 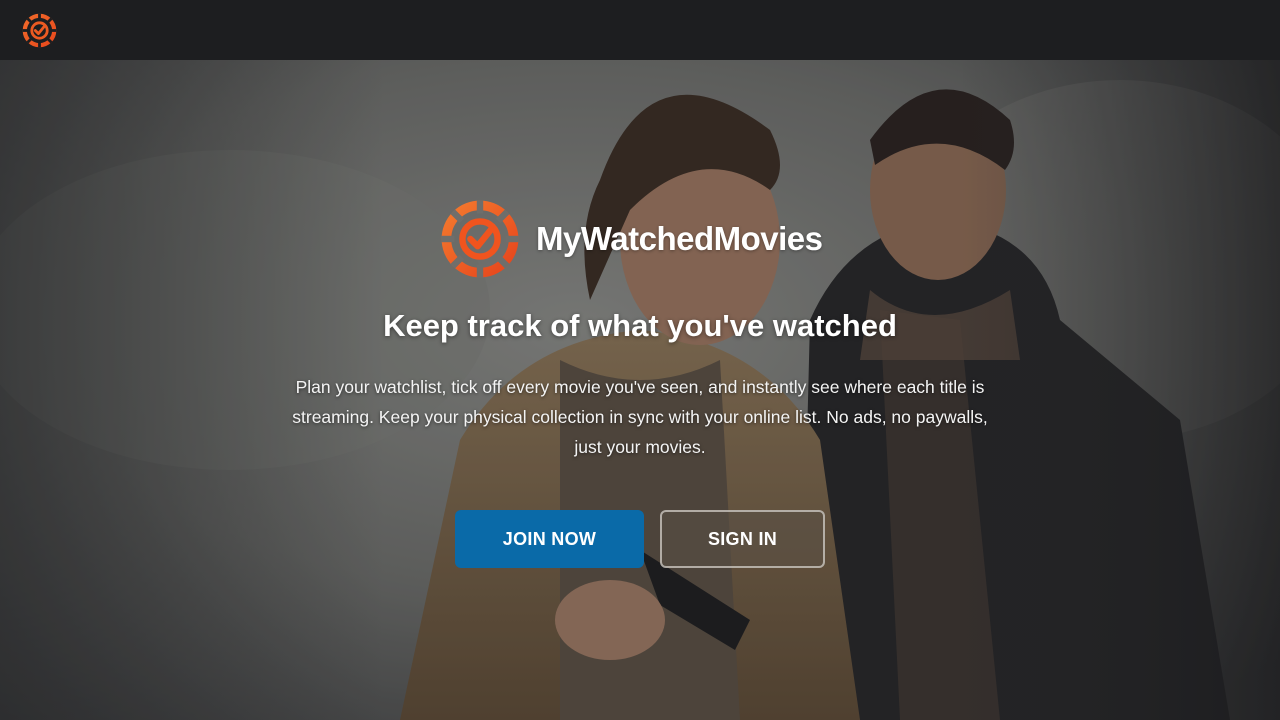 I want to click on join-now-button: JOIN NOW, so click(x=549, y=539).